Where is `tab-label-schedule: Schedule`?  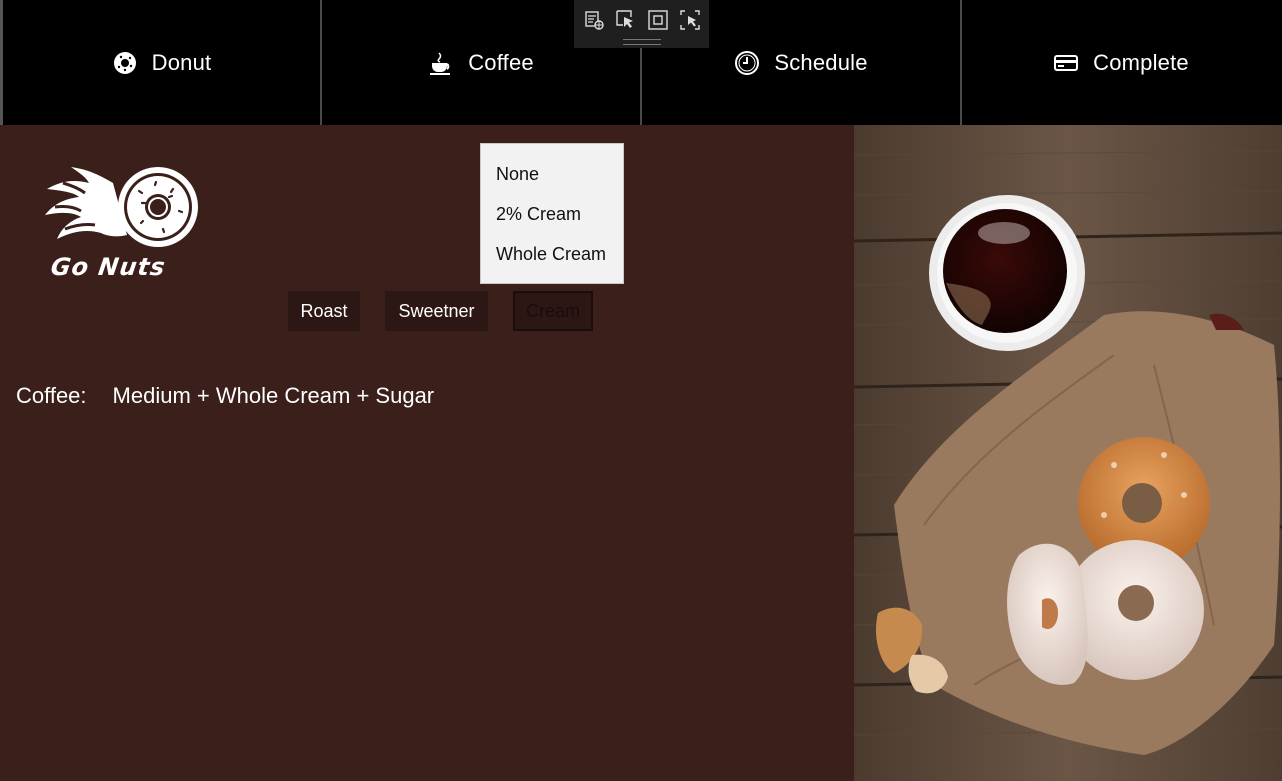
tab-label-schedule: Schedule is located at coordinates (821, 62).